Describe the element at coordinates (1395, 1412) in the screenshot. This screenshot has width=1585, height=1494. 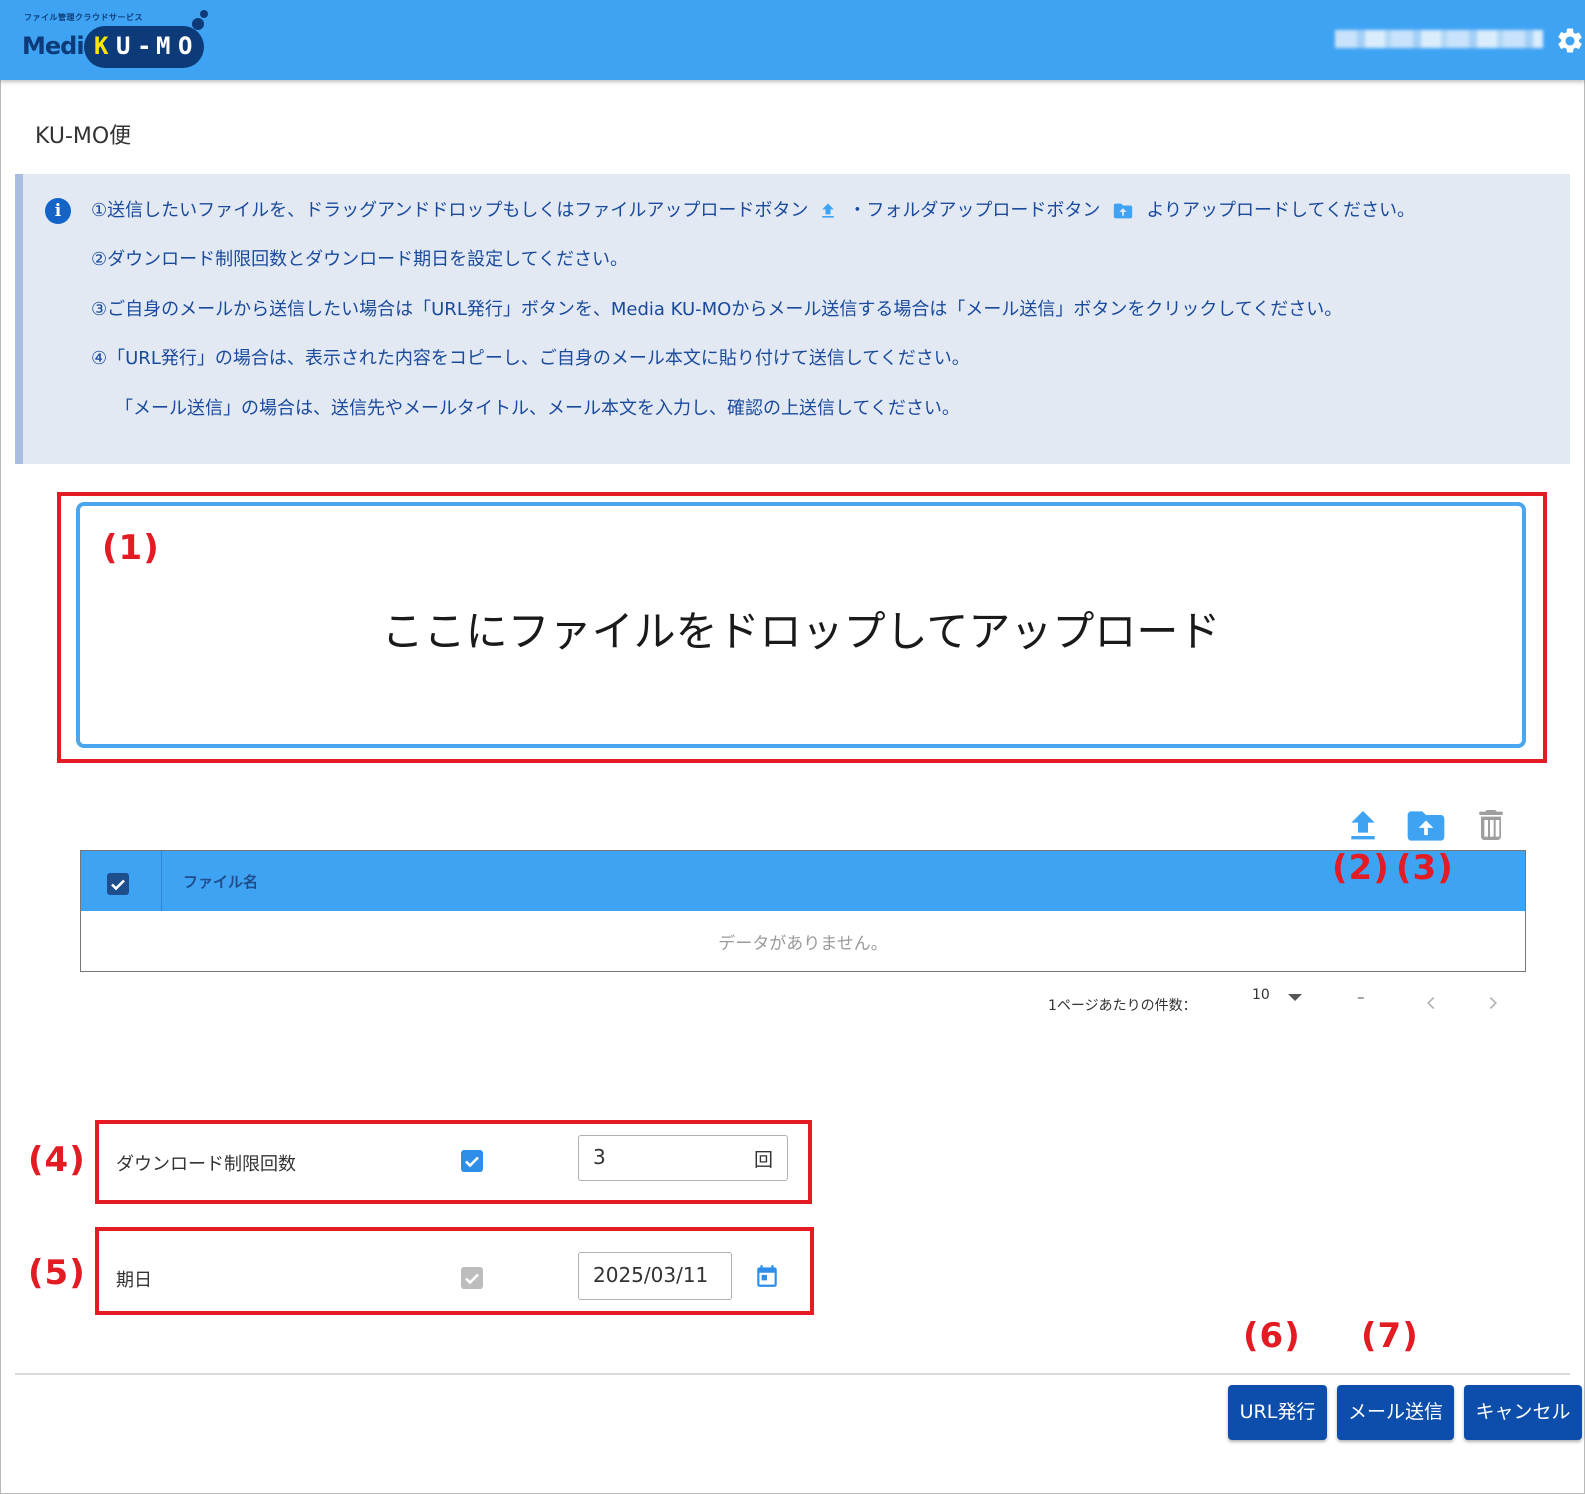
I see `send-mail-button: メール送信` at that location.